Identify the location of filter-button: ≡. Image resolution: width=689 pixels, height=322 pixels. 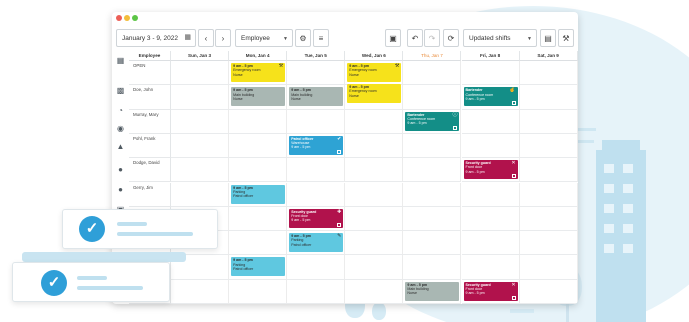
(321, 38).